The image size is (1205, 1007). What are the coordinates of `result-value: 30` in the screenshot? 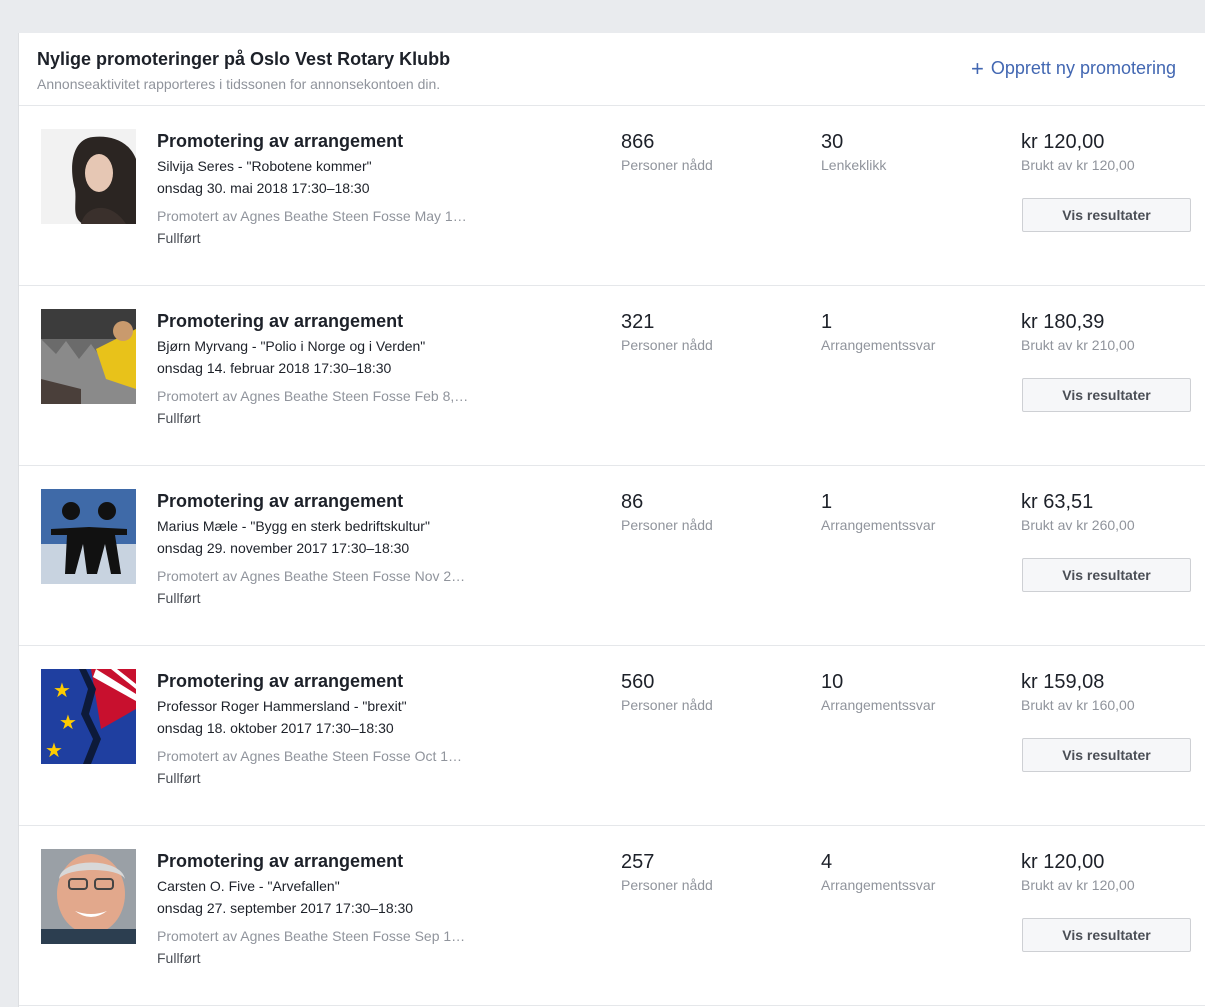 It's located at (832, 142).